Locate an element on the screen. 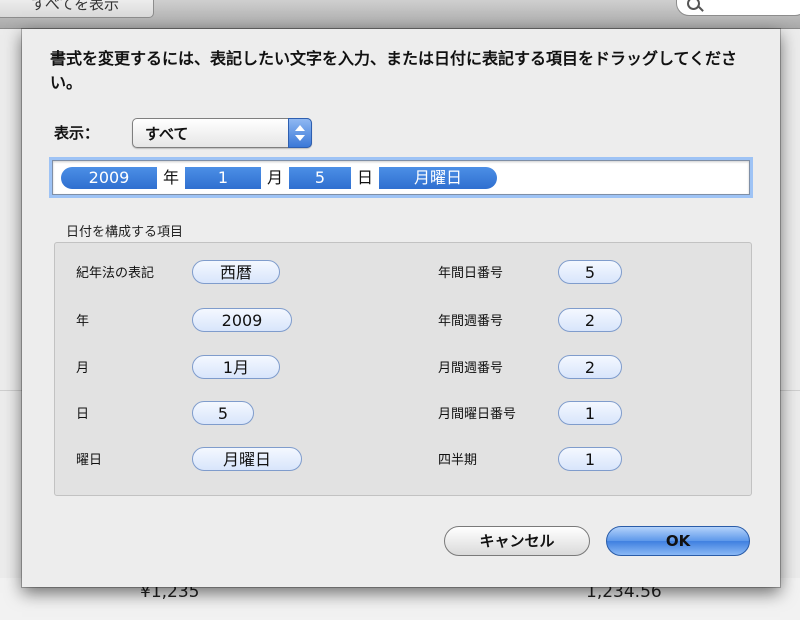 This screenshot has height=620, width=800. search-field is located at coordinates (738, 8).